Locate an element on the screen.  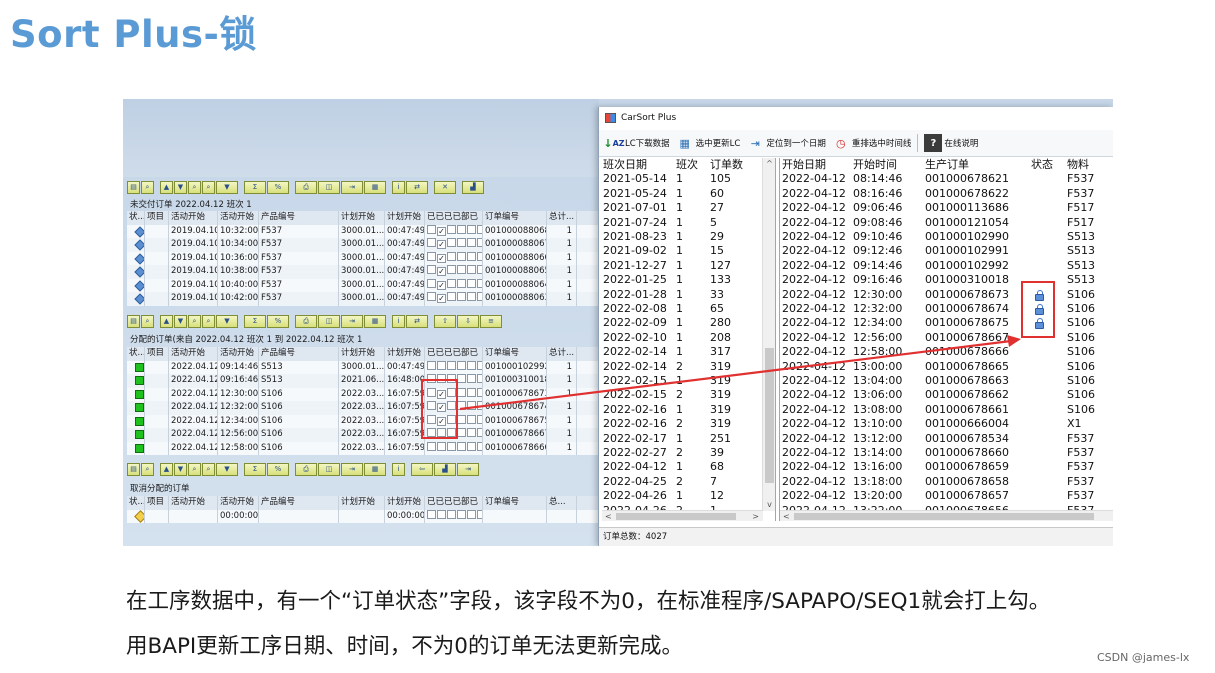
watermark: CSDN @james-lx is located at coordinates (1143, 657).